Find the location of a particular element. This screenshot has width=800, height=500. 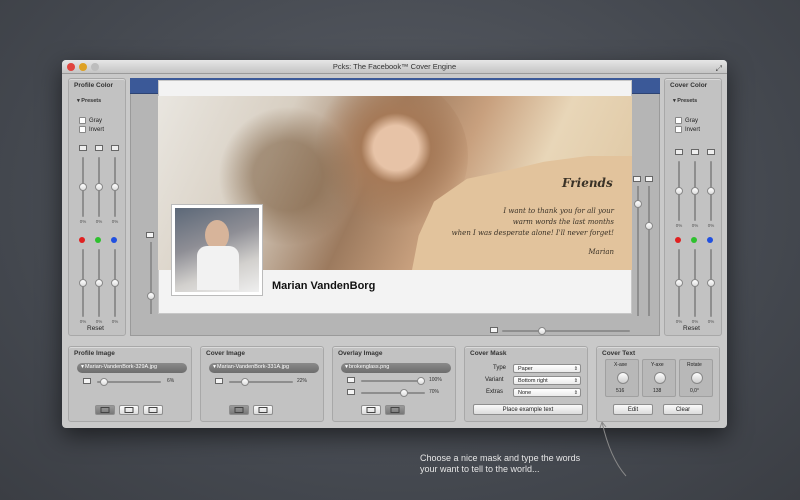

mask-type-label: Type is located at coordinates (500, 368).